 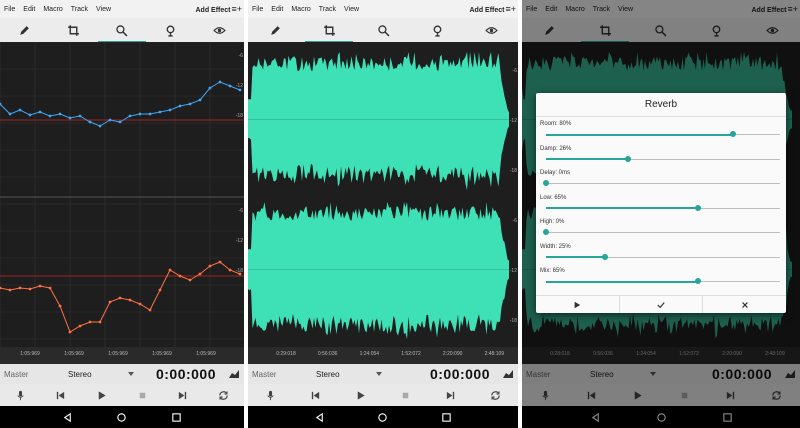 What do you see at coordinates (744, 304) in the screenshot?
I see `cancel-button` at bounding box center [744, 304].